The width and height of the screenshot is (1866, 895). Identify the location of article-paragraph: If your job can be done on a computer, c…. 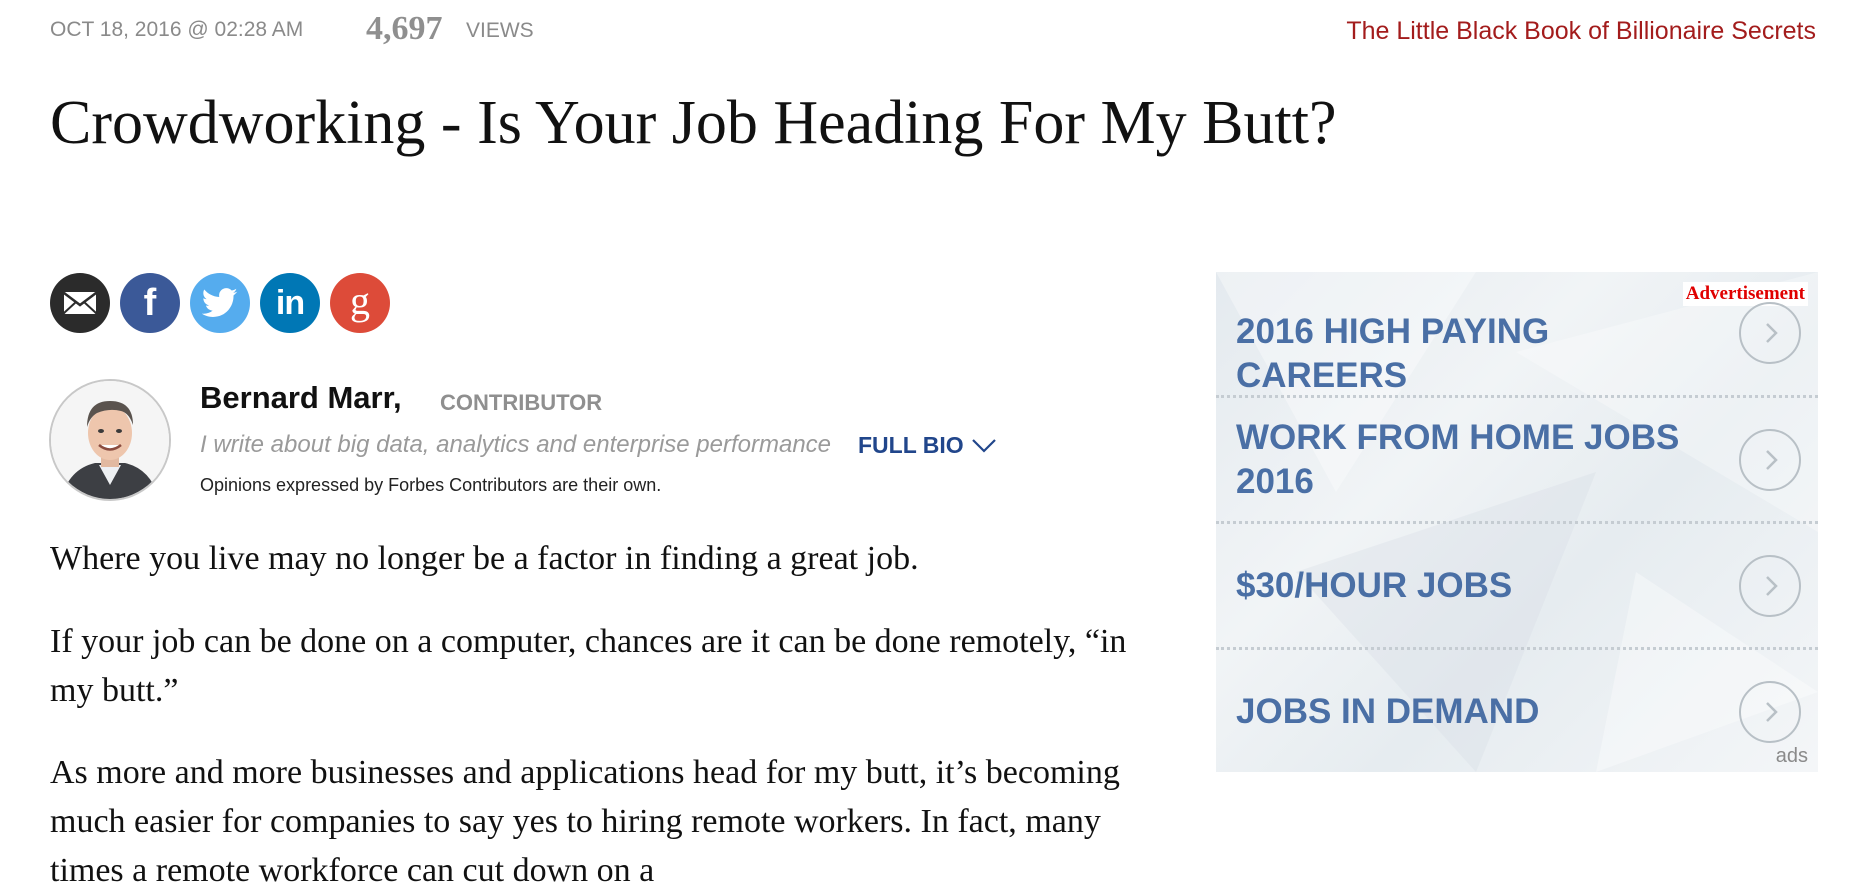
(588, 666).